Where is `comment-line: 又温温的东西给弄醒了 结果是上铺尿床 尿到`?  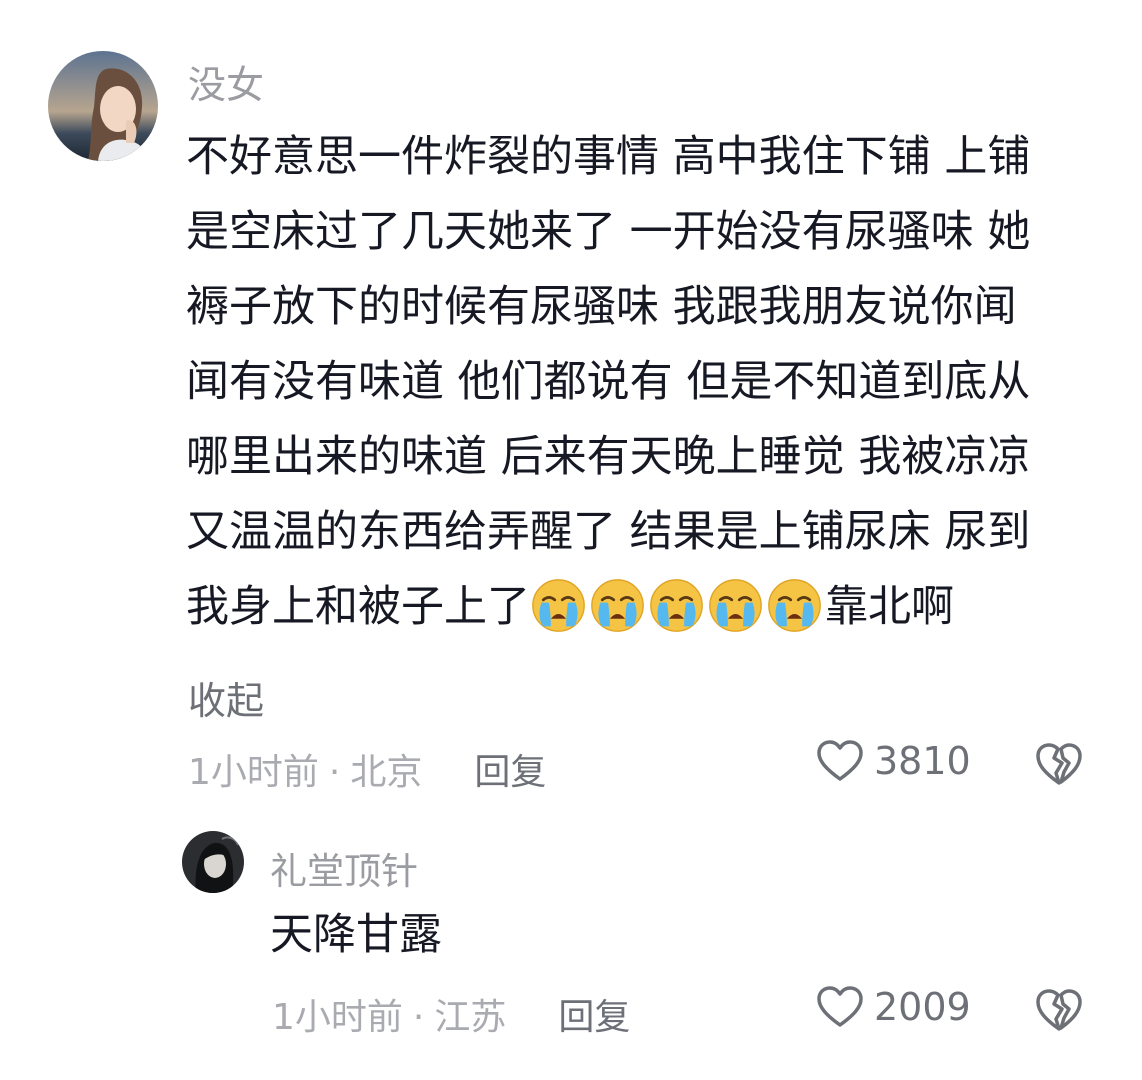
comment-line: 又温温的东西给弄醒了 结果是上铺尿床 尿到 is located at coordinates (608, 532).